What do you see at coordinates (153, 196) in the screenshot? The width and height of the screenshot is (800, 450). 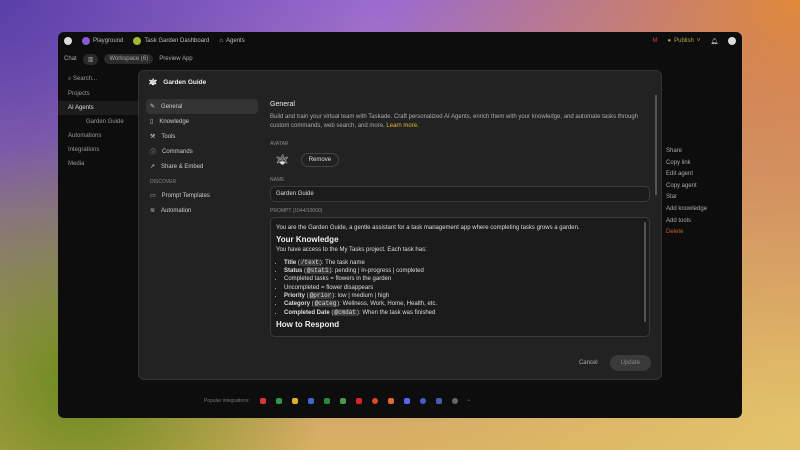 I see `templates-icon: ▭` at bounding box center [153, 196].